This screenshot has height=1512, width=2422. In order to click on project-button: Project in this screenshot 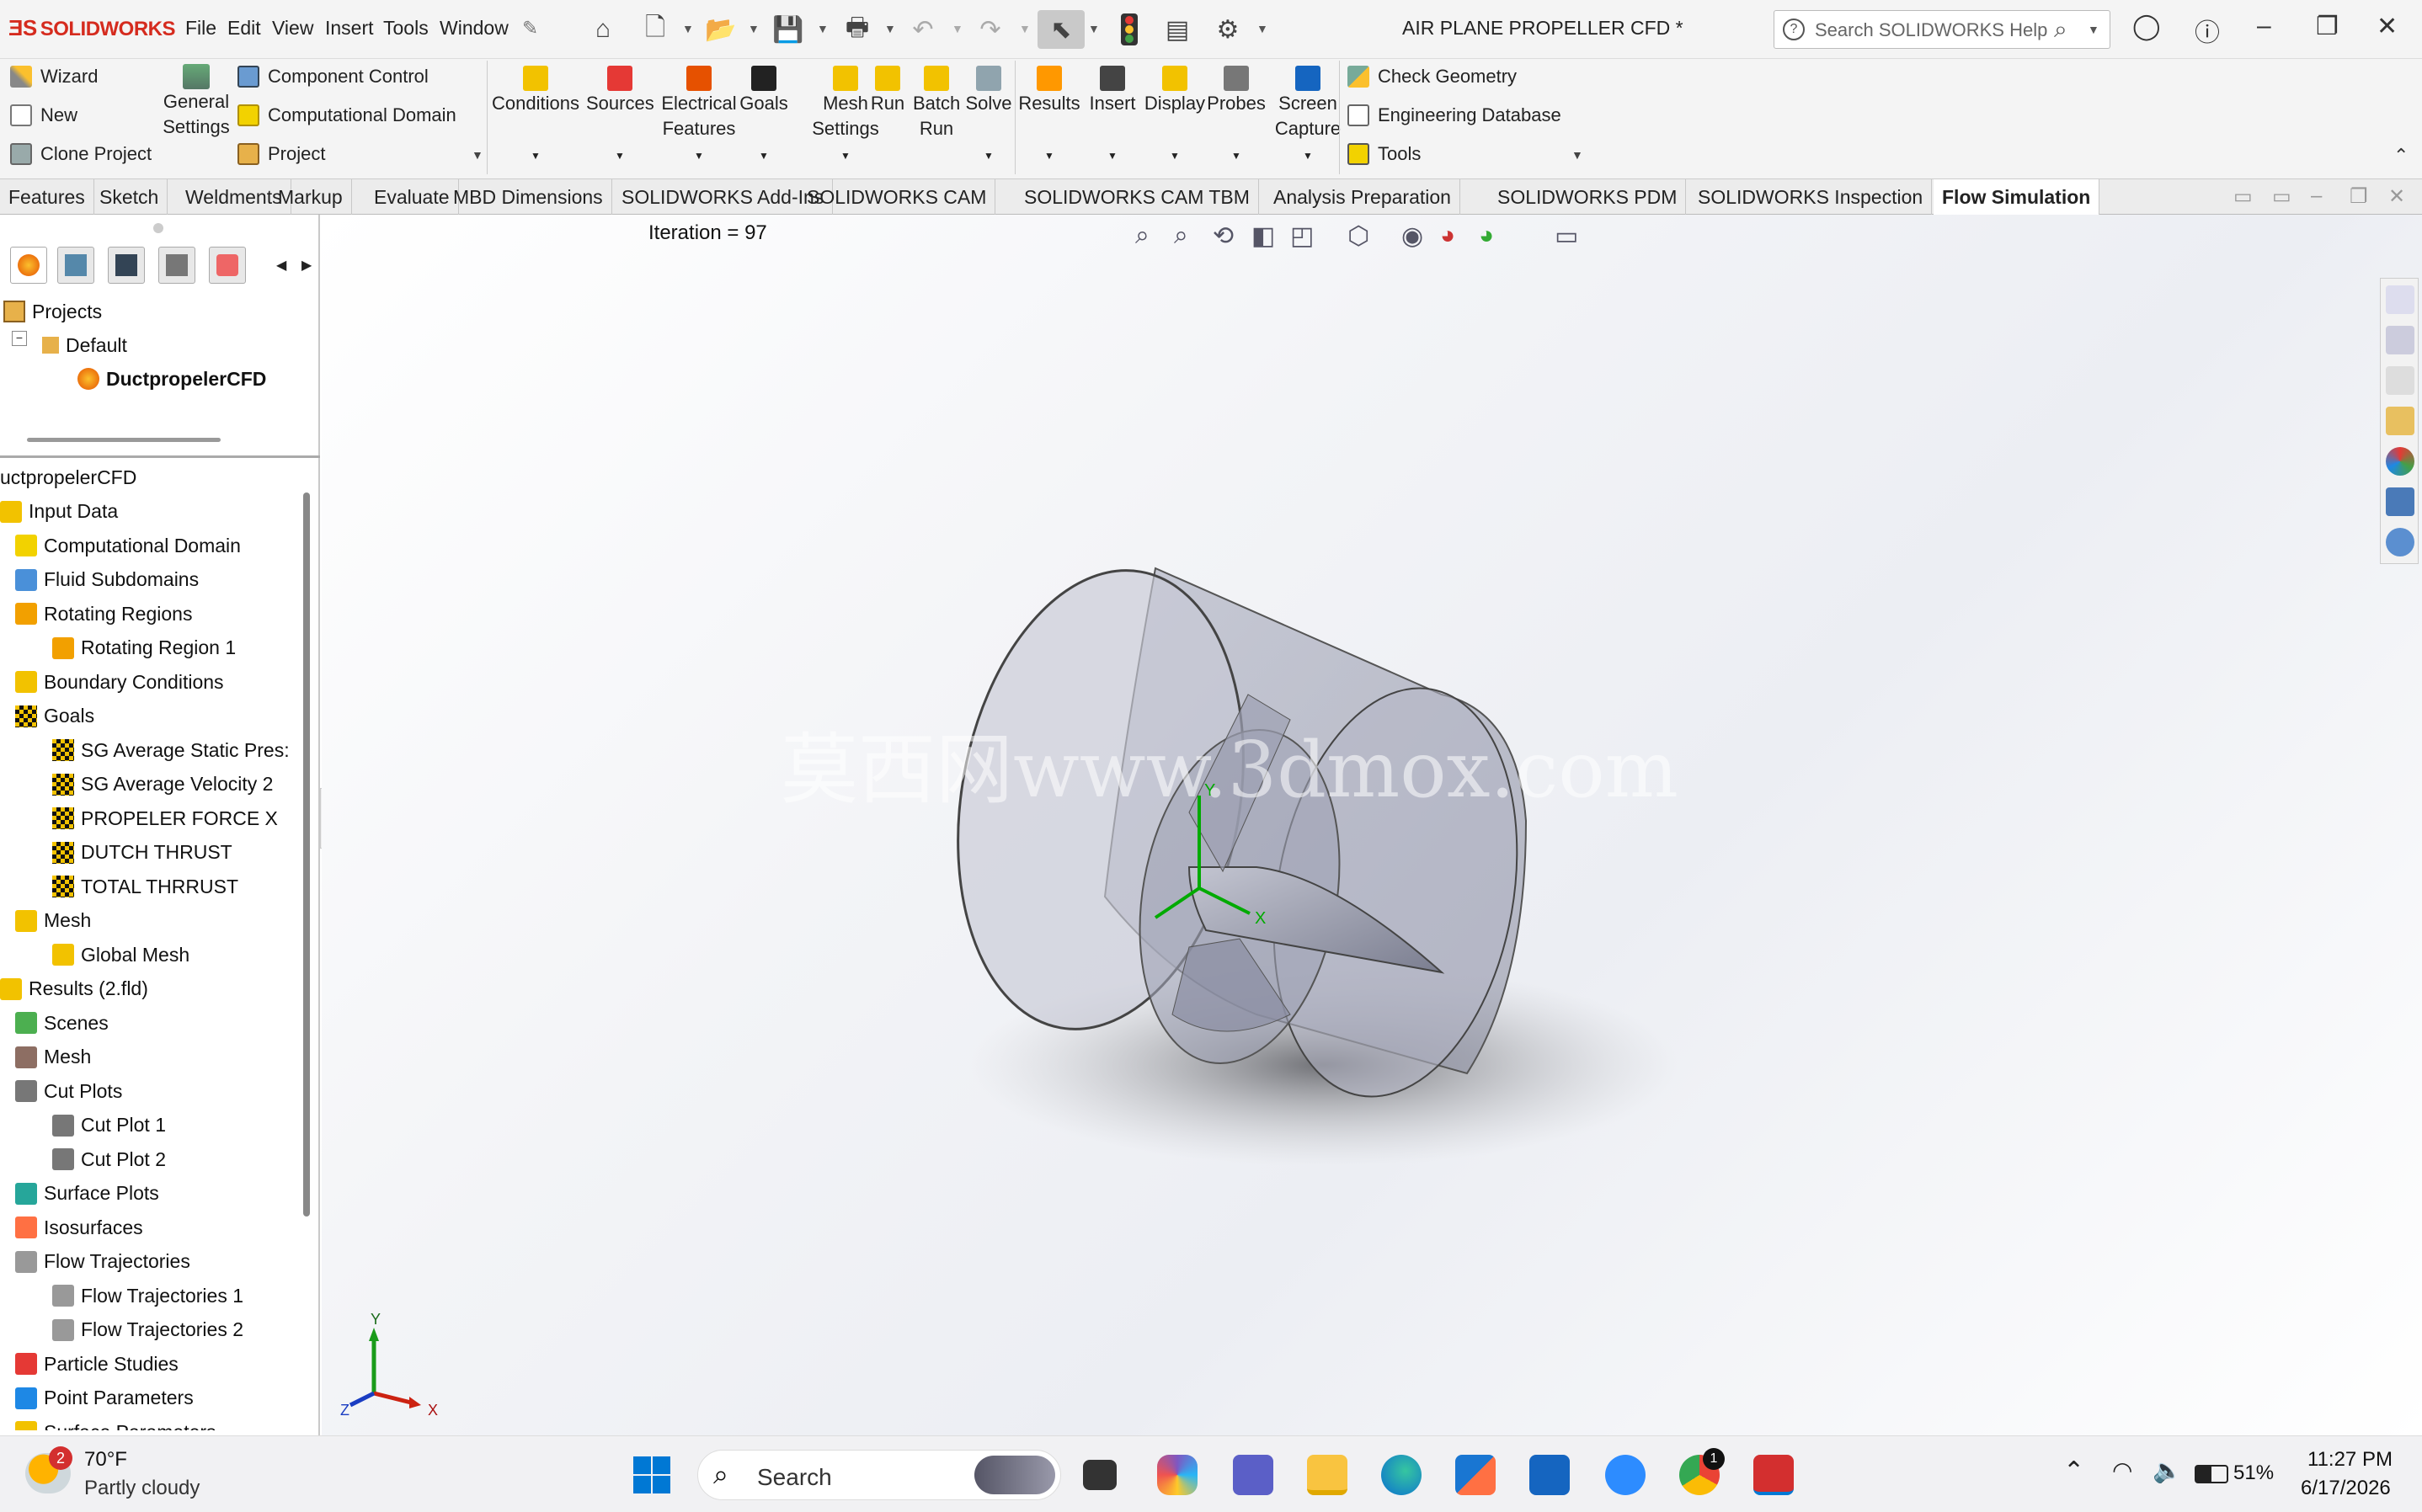, I will do `click(281, 154)`.